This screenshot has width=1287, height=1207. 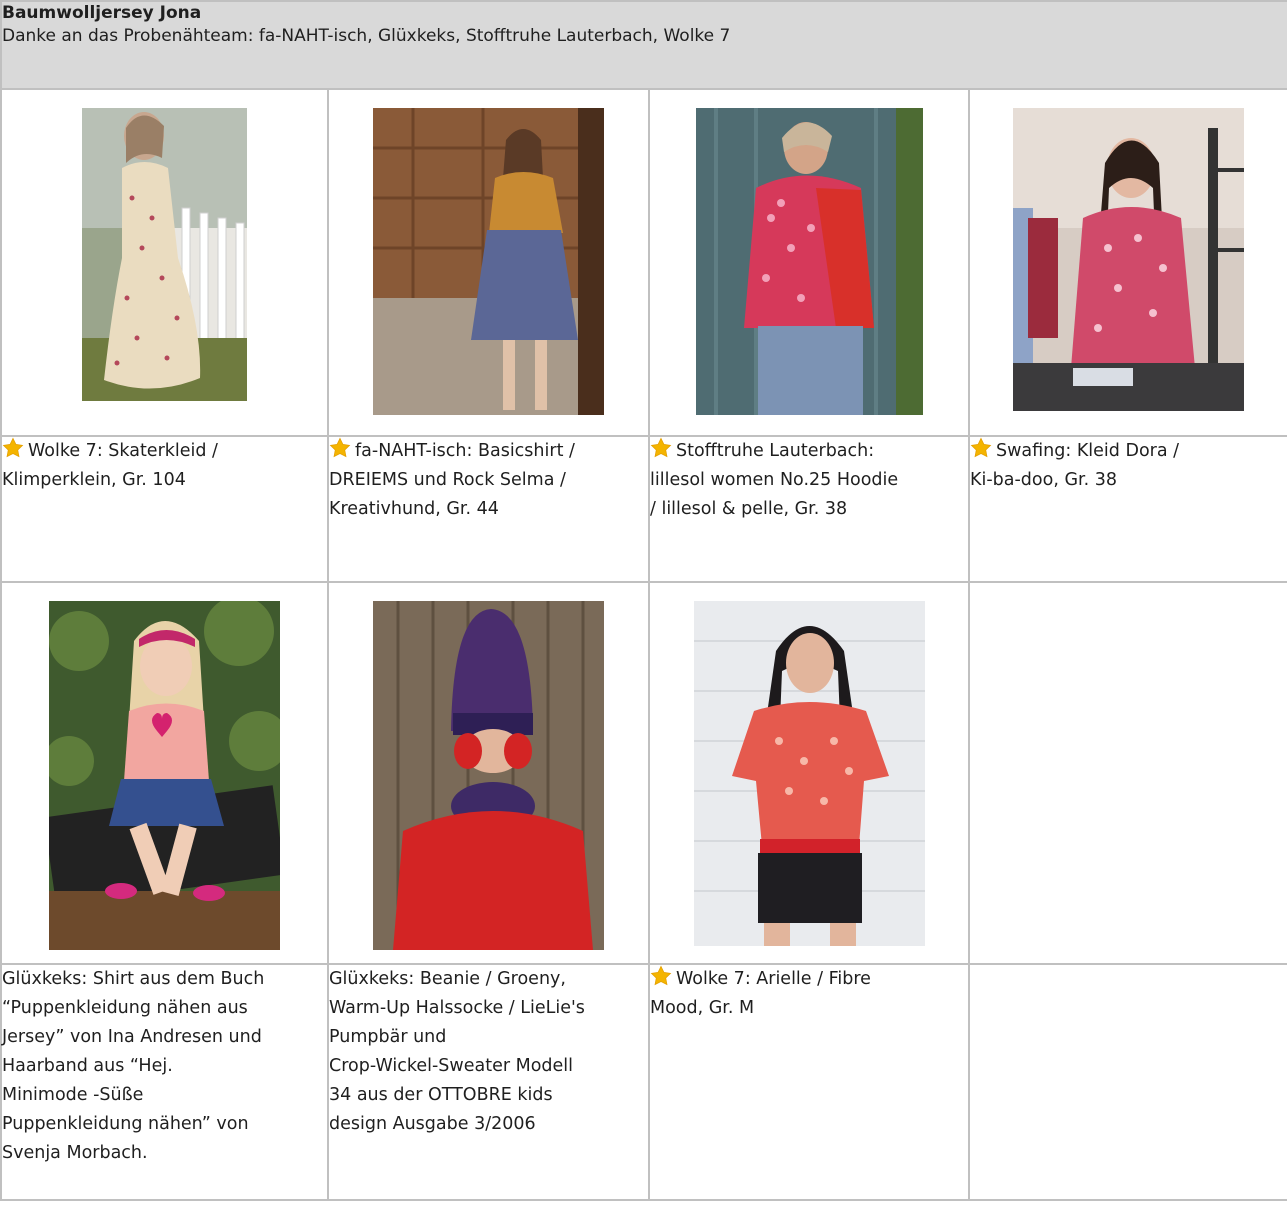 I want to click on girl-in-floral-skater-dress-photo, so click(x=164, y=254).